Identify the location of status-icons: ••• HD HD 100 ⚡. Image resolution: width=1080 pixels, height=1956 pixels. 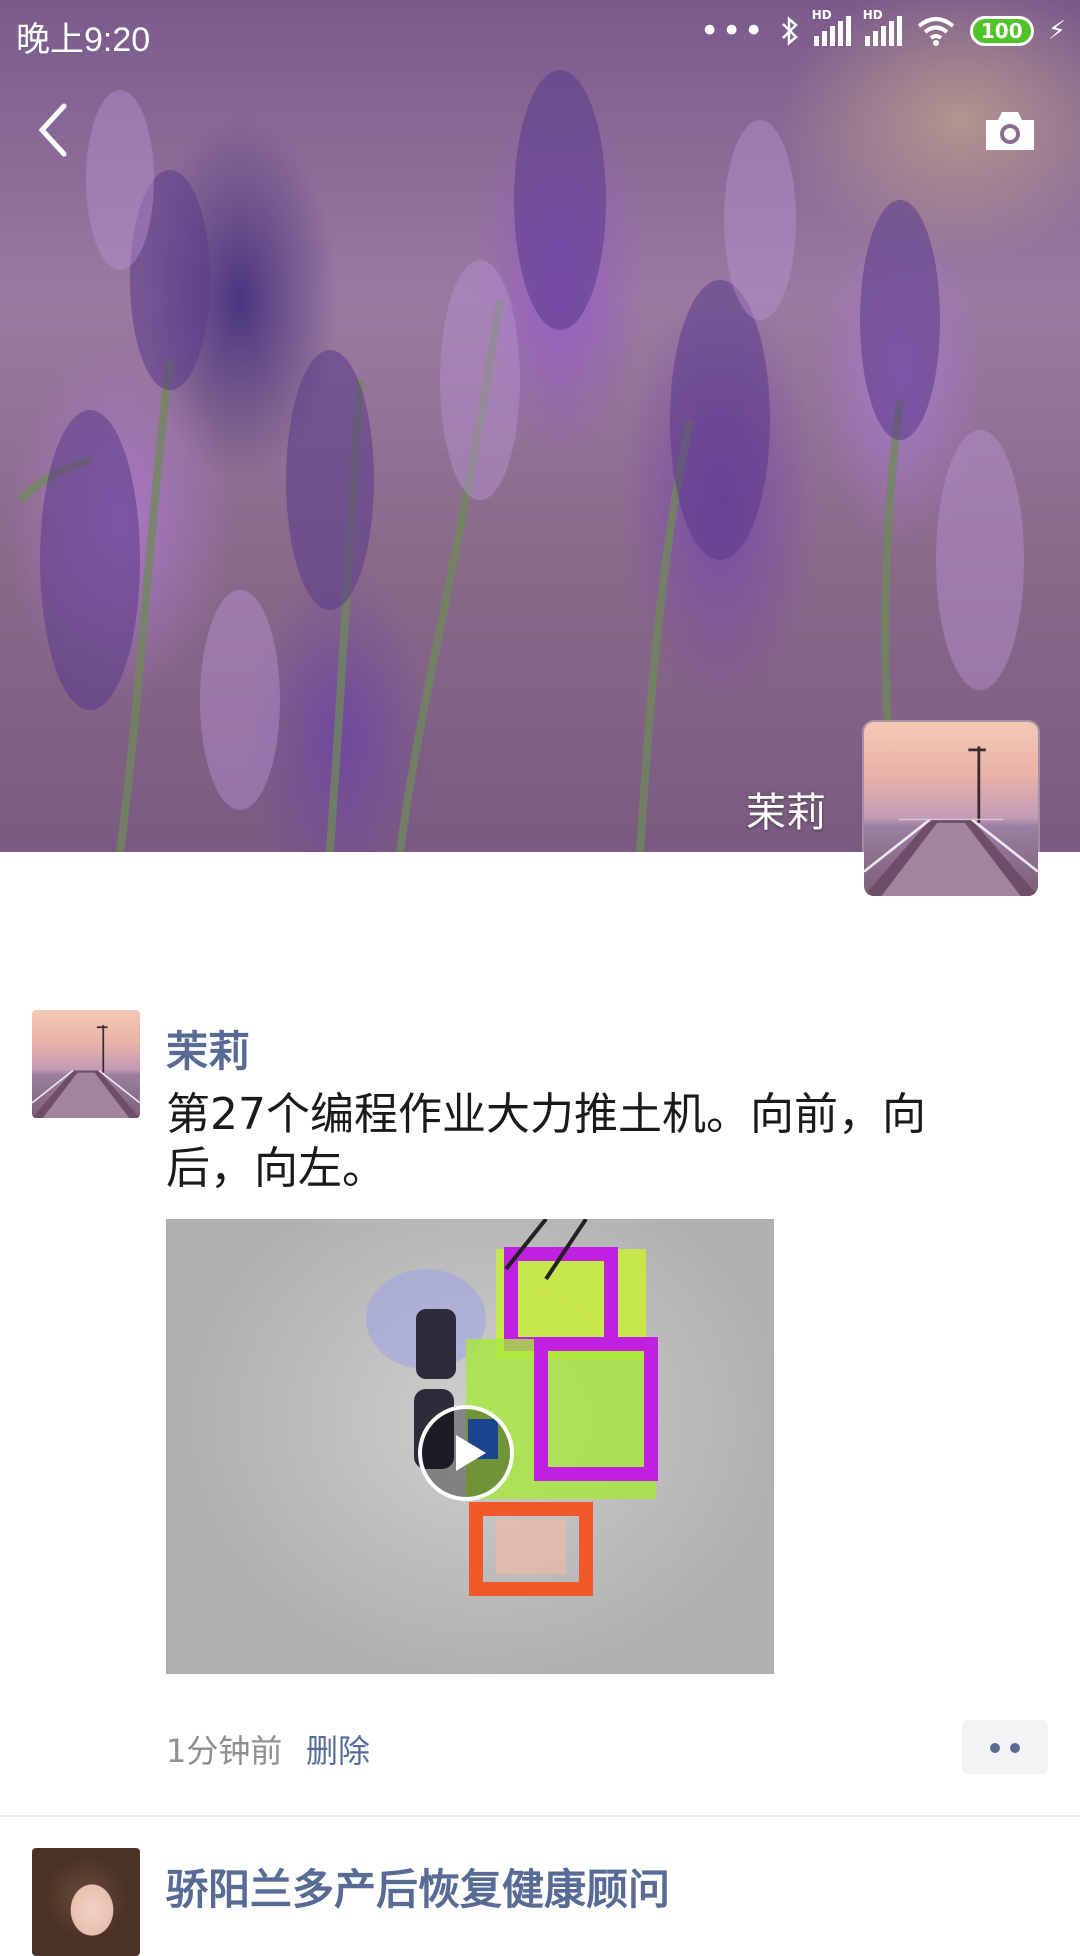
(882, 29).